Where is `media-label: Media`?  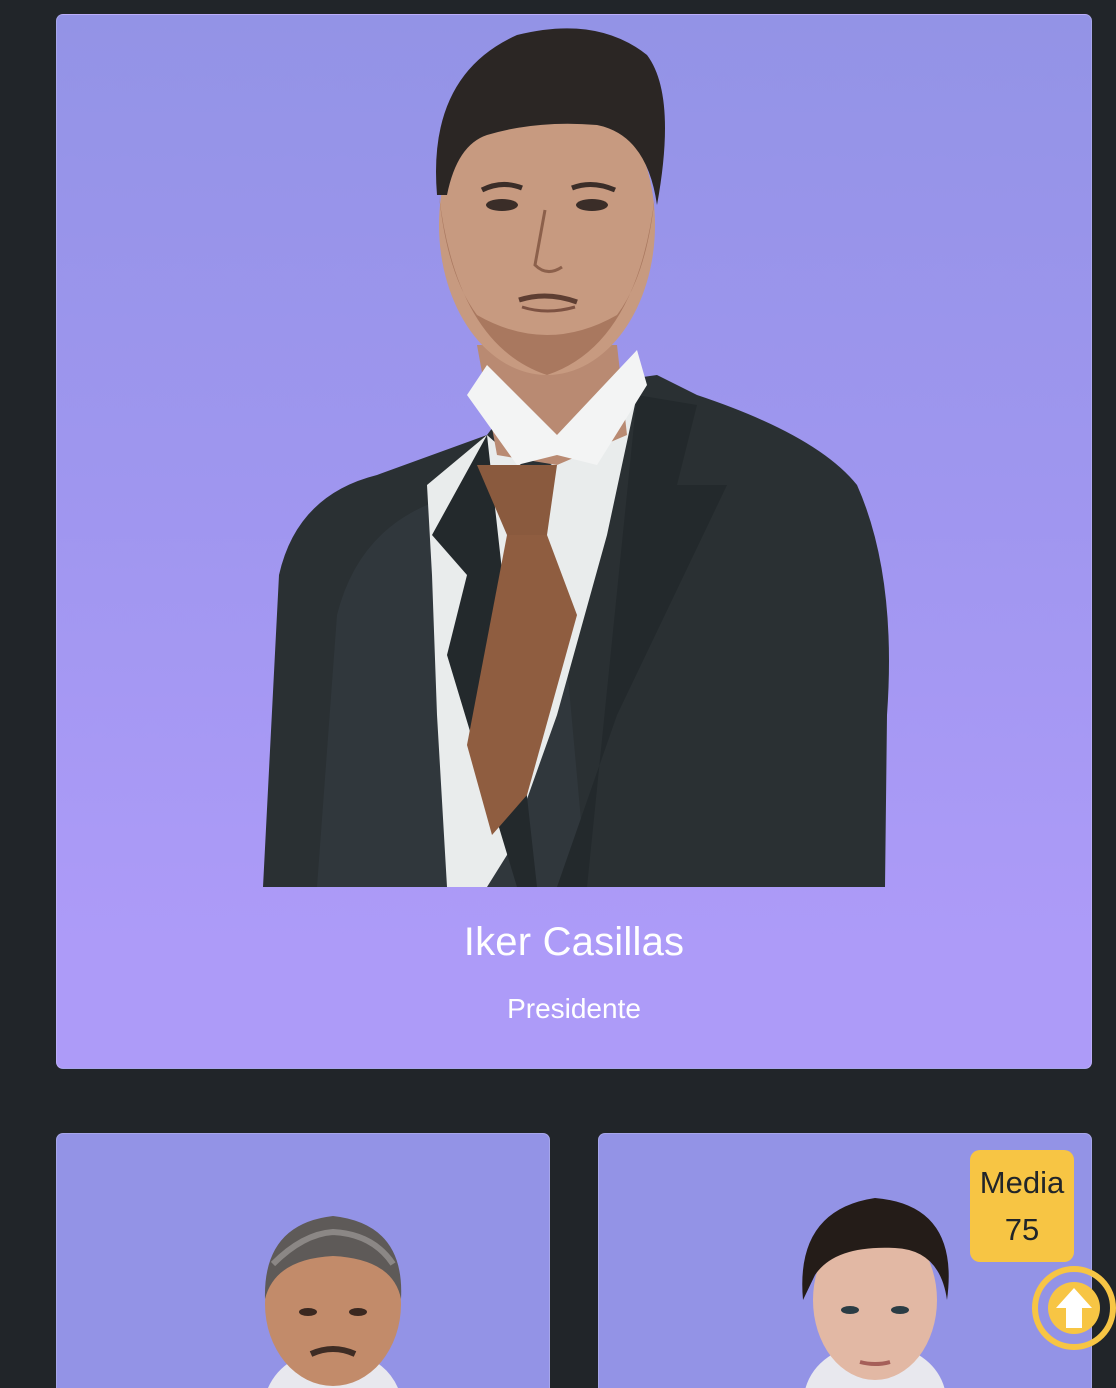
media-label: Media is located at coordinates (1022, 1182).